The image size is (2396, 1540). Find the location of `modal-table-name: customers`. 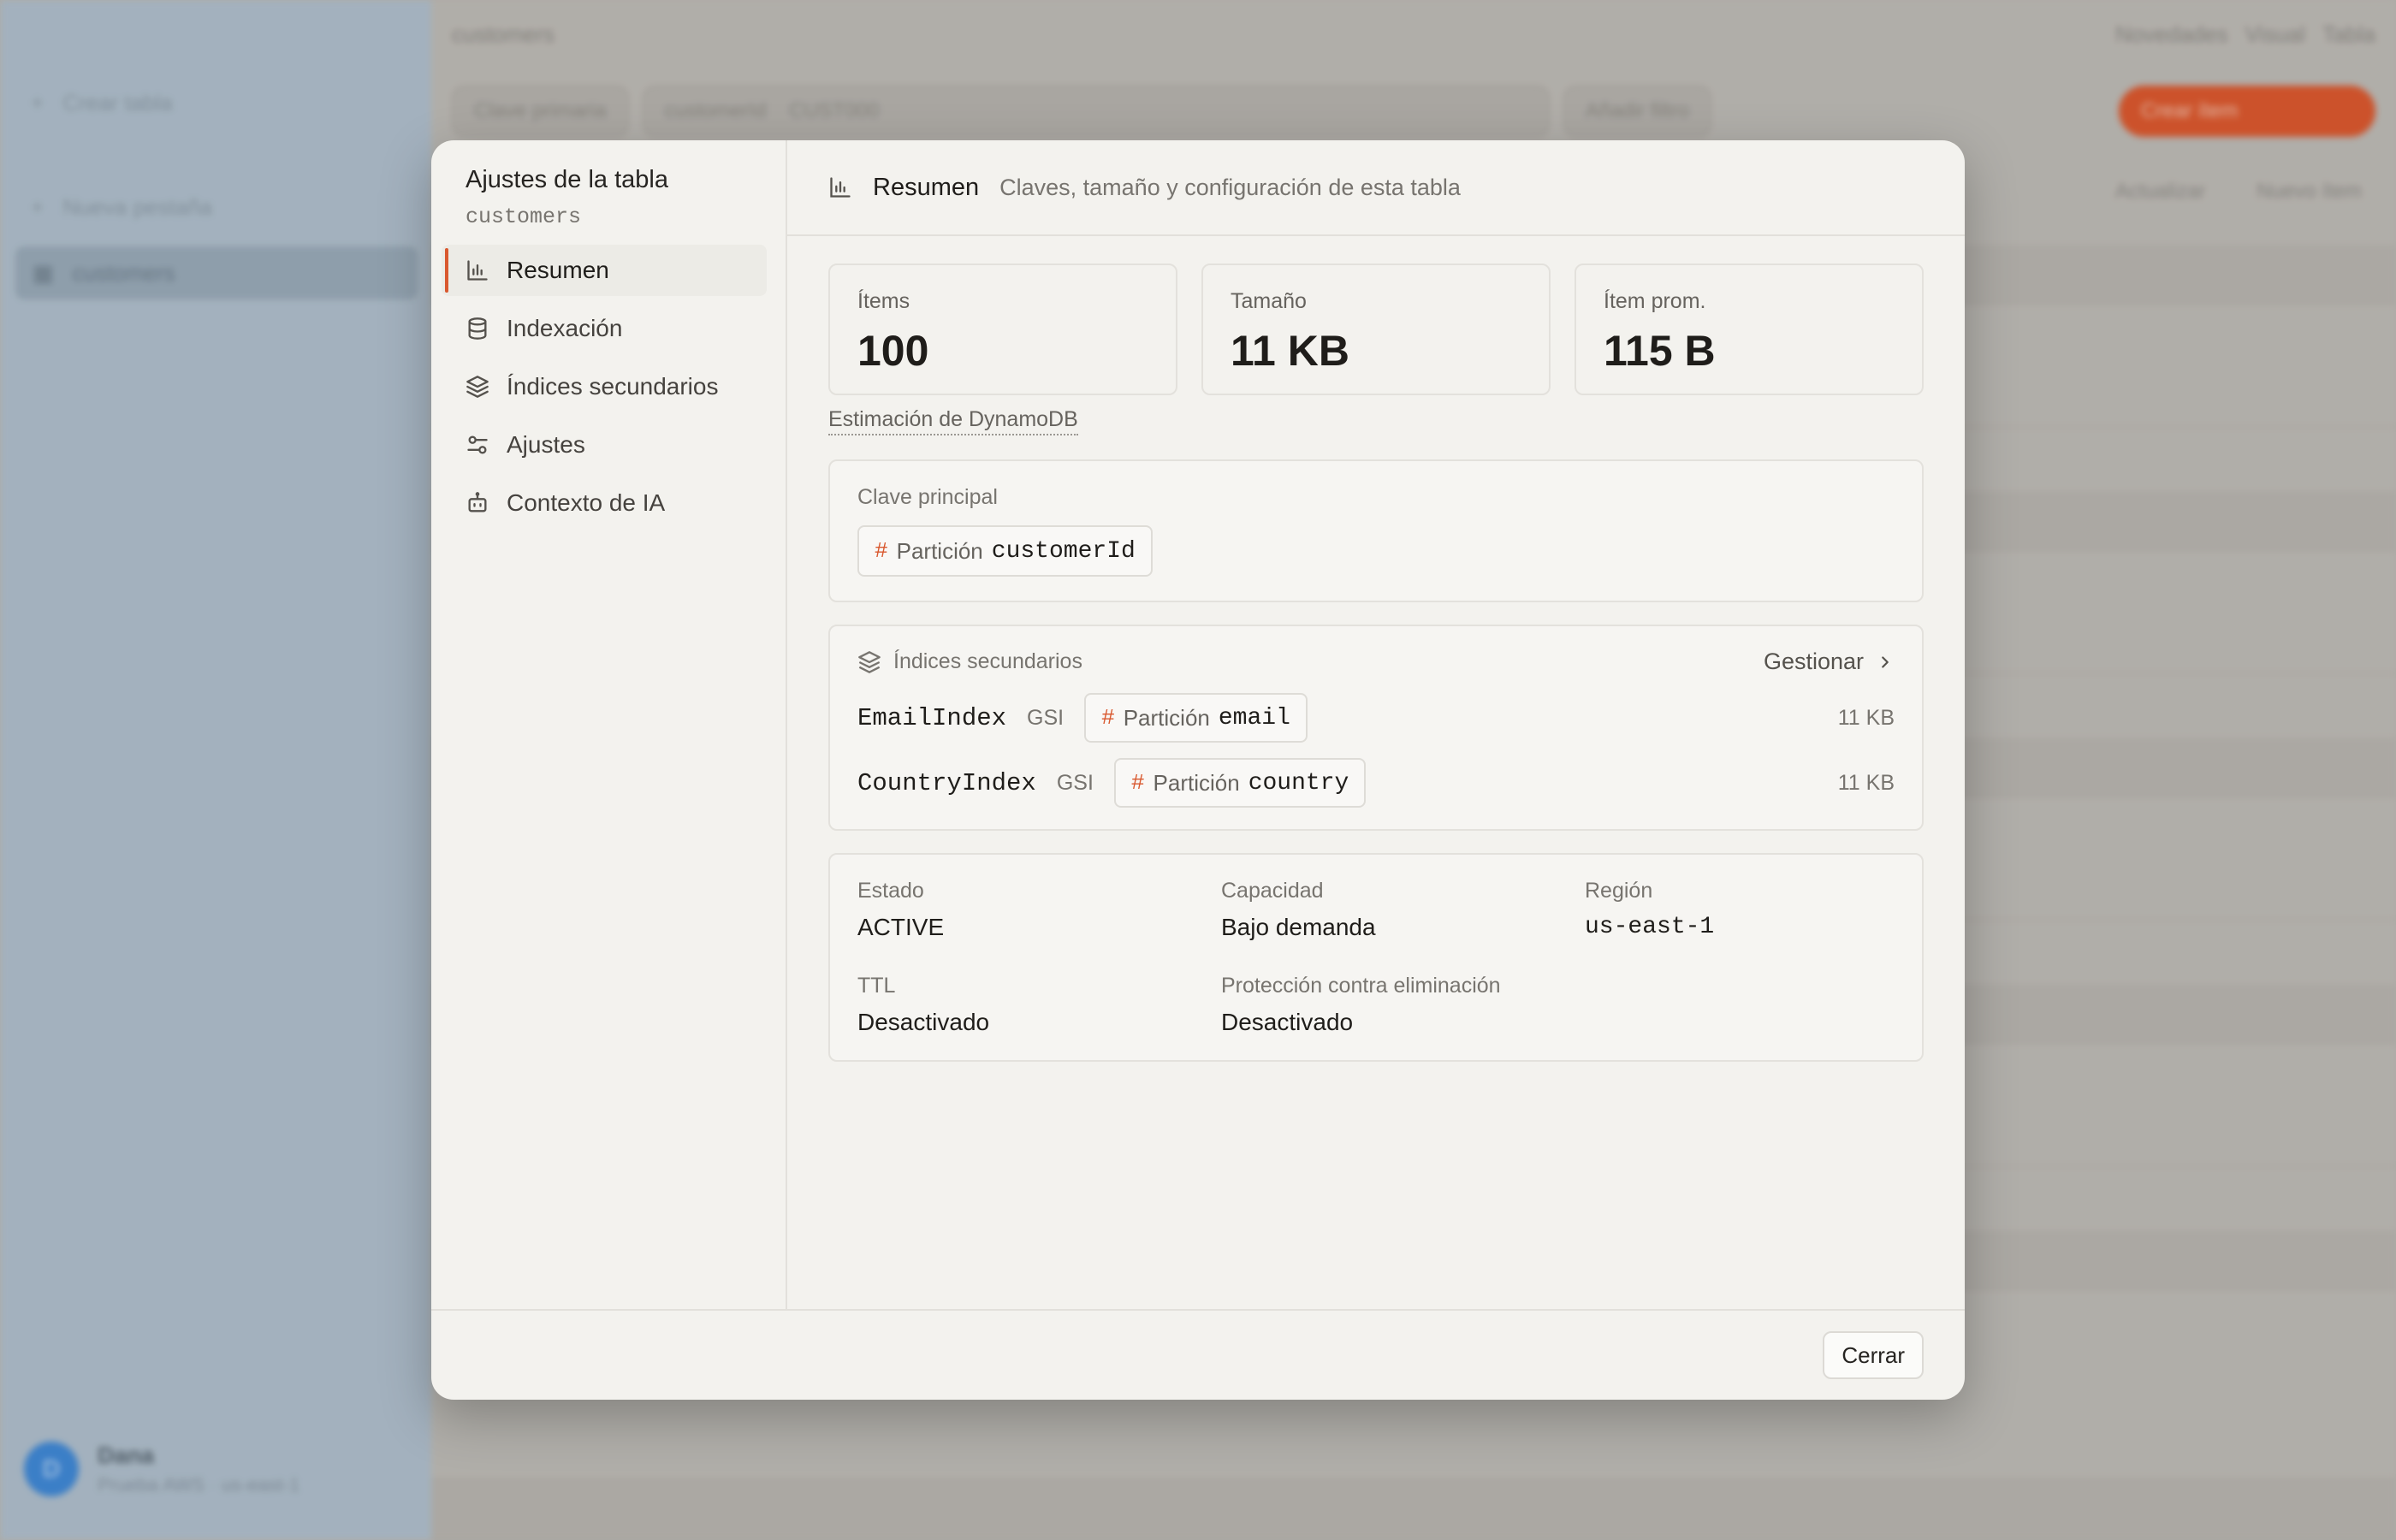

modal-table-name: customers is located at coordinates (524, 216).